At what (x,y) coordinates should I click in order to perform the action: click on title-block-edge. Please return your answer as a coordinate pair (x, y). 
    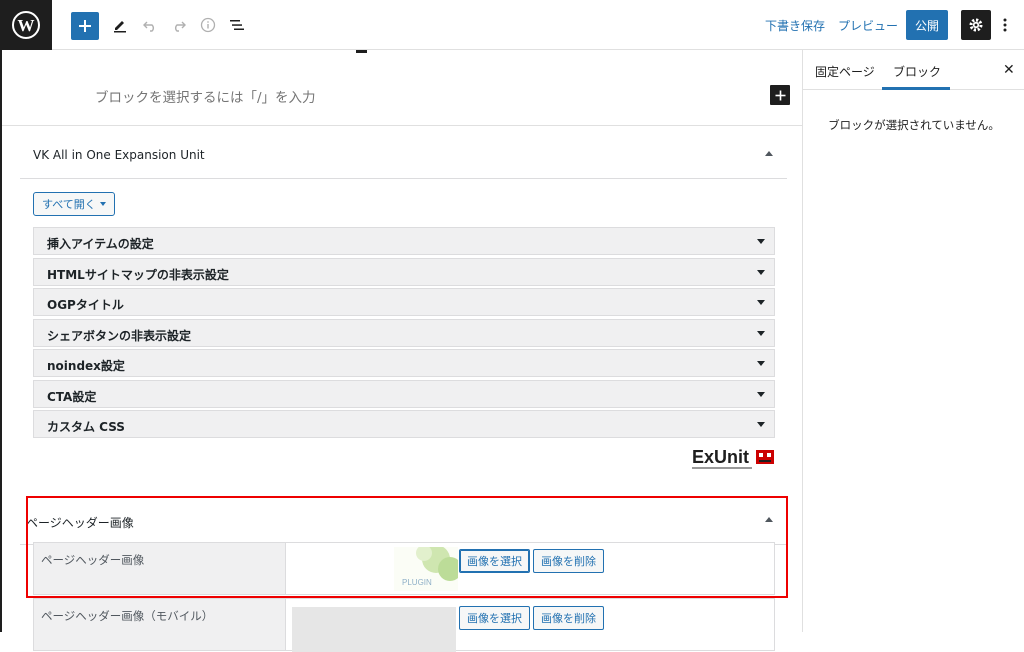
    Looking at the image, I should click on (361, 51).